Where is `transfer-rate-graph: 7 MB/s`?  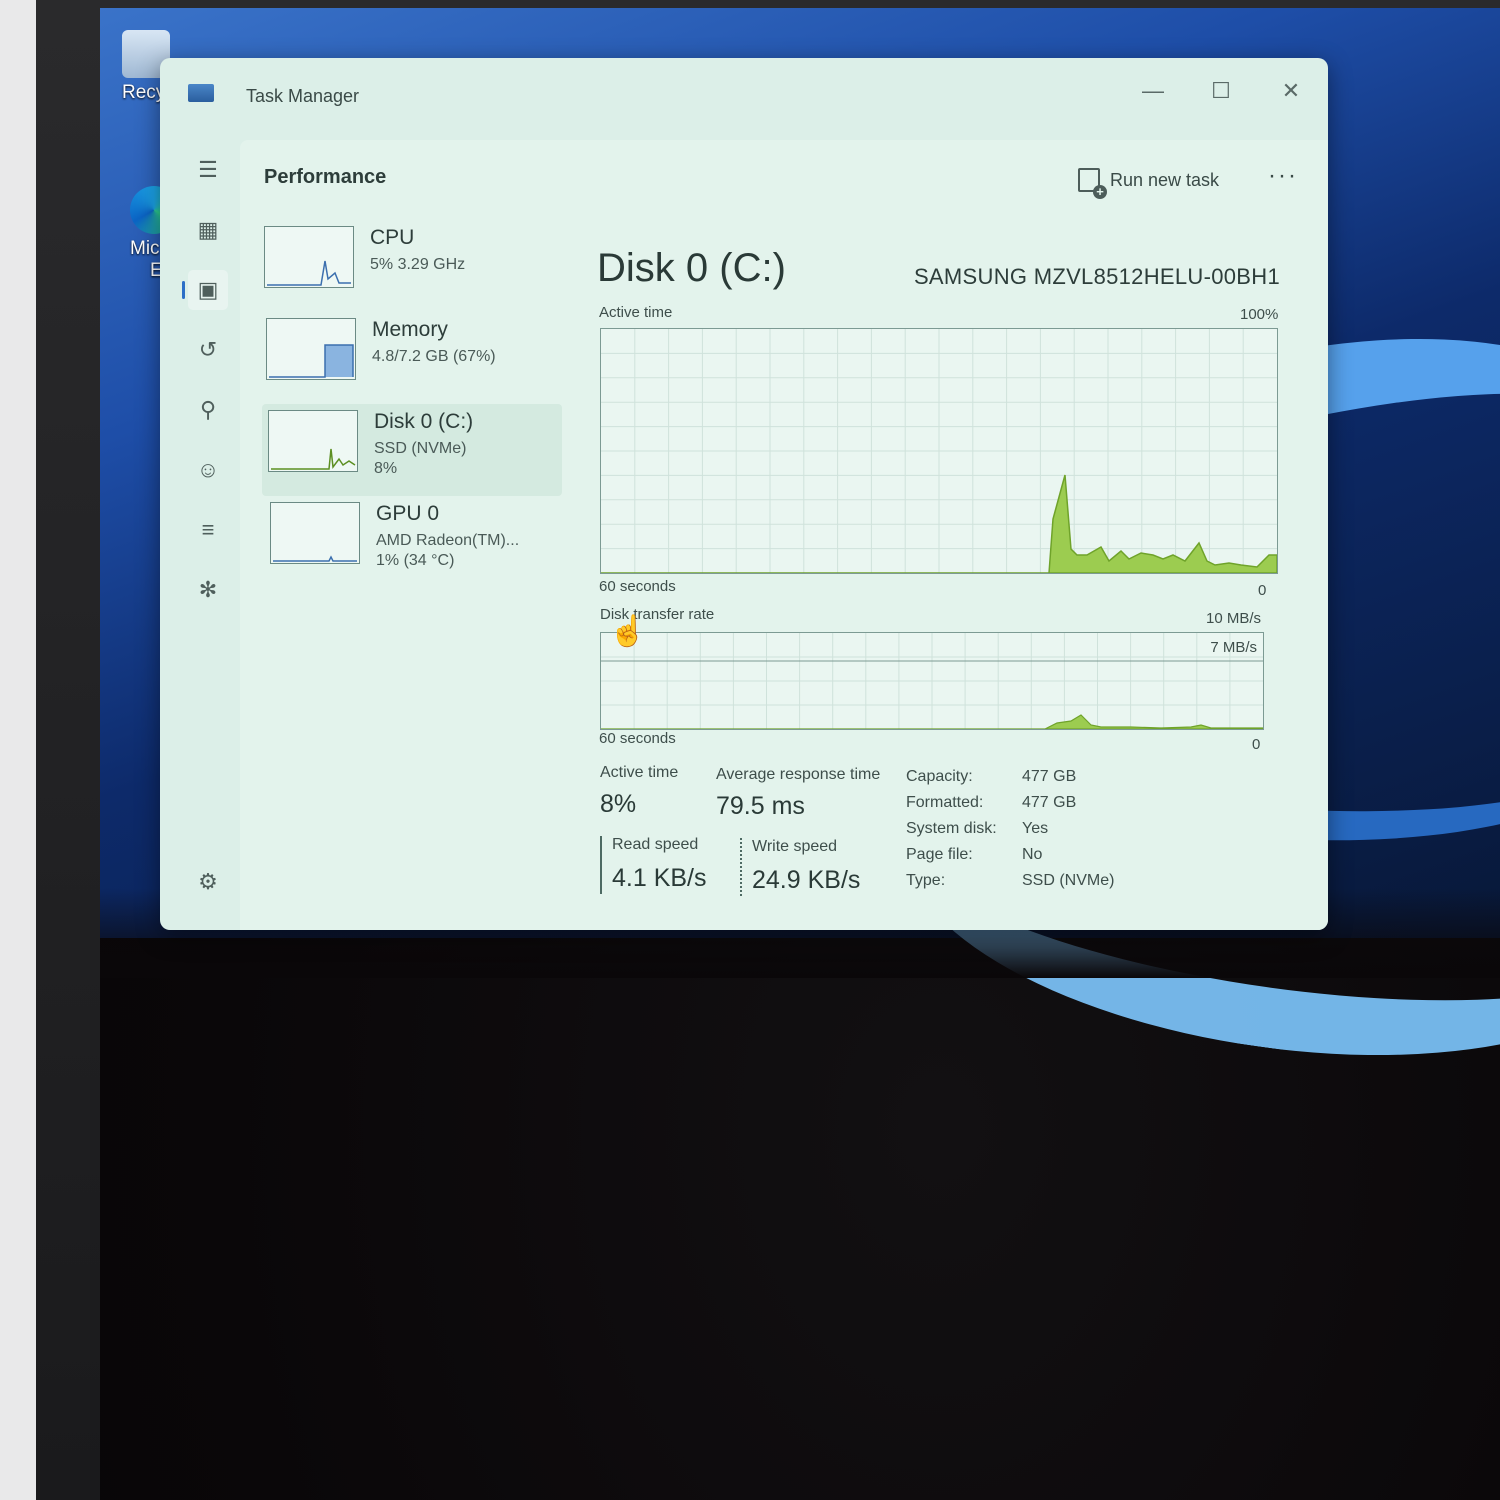
transfer-rate-graph: 7 MB/s is located at coordinates (932, 681).